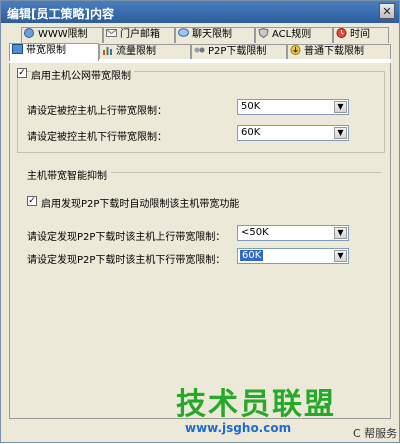 This screenshot has height=444, width=400. I want to click on enable-public-limit-checkbox: ✓, so click(22, 73).